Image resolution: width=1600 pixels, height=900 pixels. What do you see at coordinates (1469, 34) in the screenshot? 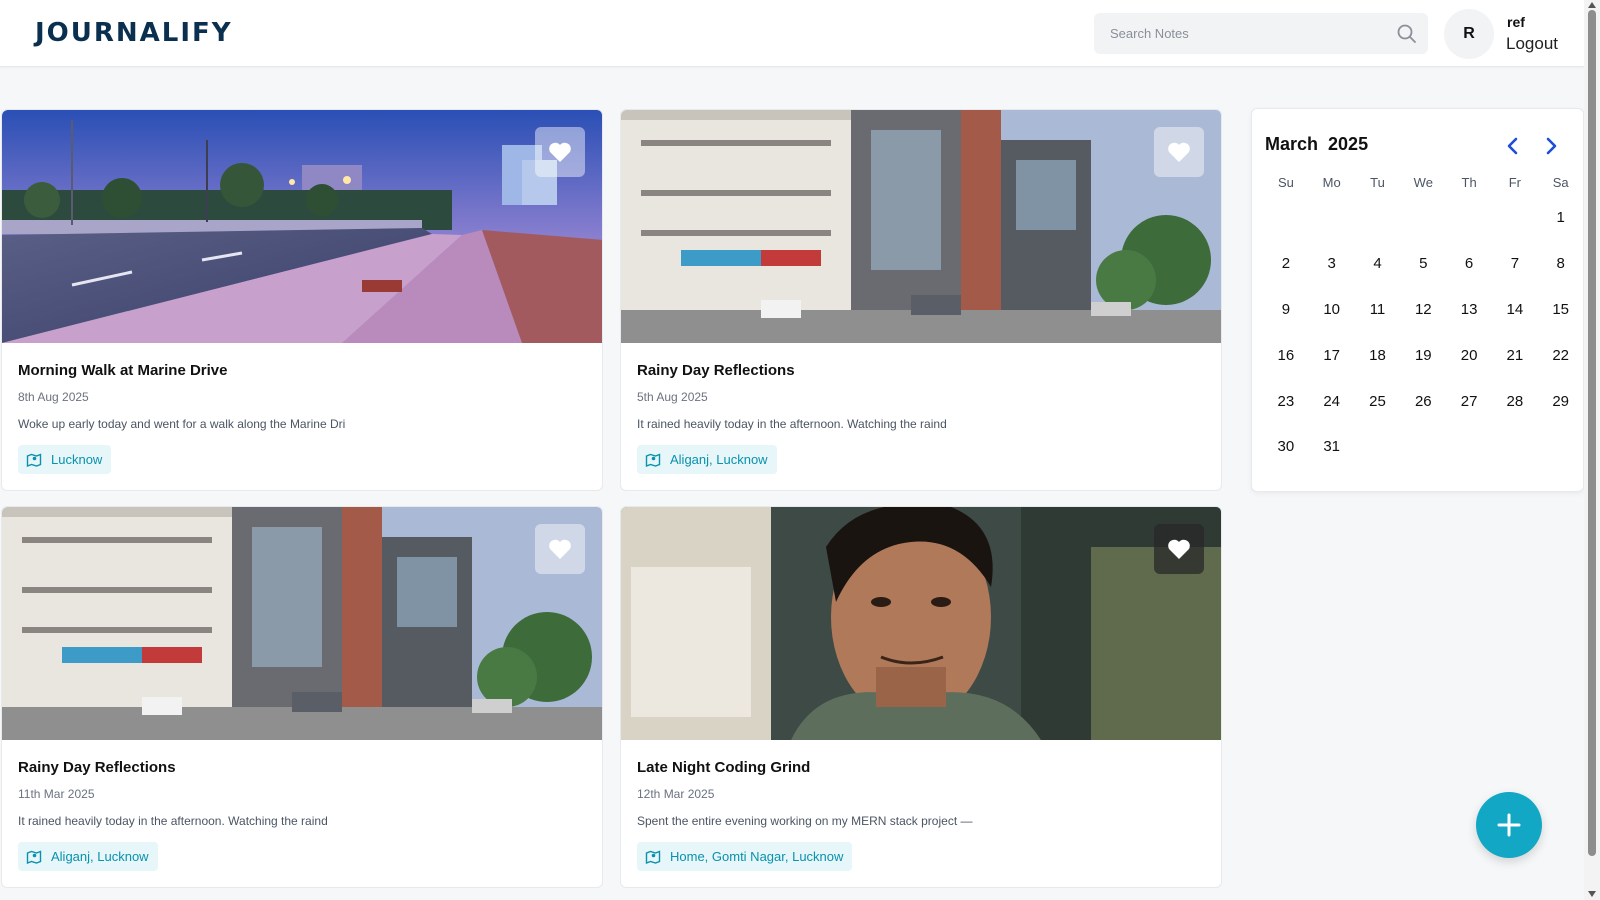
I see `avatar: R` at bounding box center [1469, 34].